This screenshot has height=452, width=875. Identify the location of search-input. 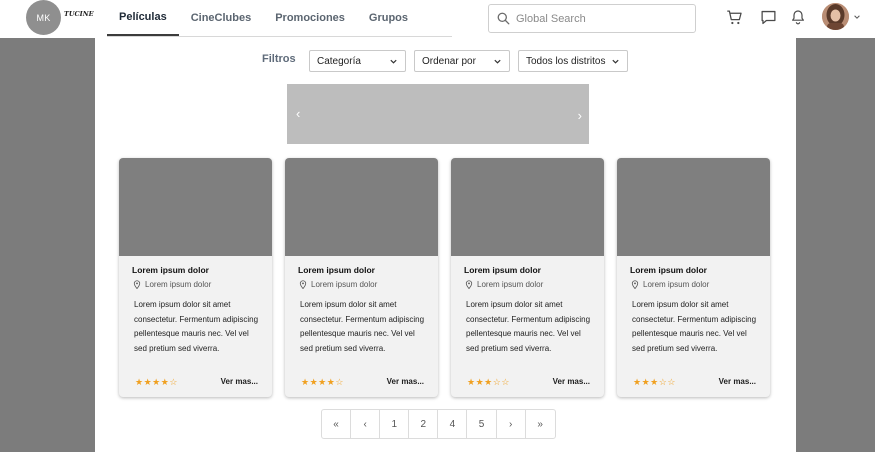
(601, 18).